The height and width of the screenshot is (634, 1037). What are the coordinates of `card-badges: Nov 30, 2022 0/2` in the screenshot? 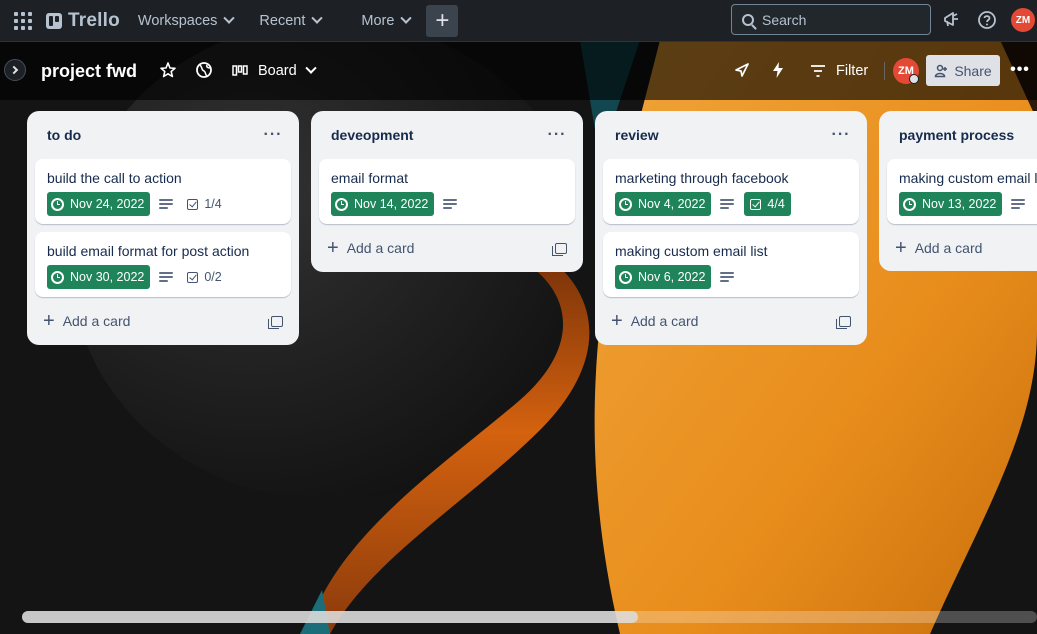 It's located at (163, 277).